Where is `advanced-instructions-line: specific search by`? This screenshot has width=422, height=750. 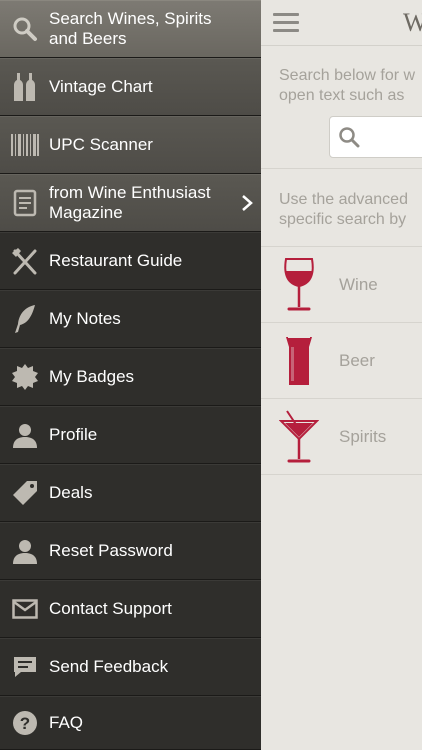
advanced-instructions-line: specific search by is located at coordinates (343, 219).